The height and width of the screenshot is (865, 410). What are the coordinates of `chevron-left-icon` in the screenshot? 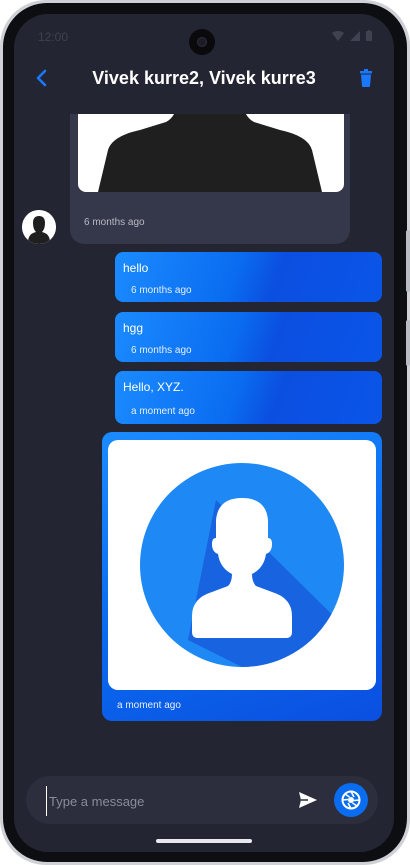 It's located at (41, 78).